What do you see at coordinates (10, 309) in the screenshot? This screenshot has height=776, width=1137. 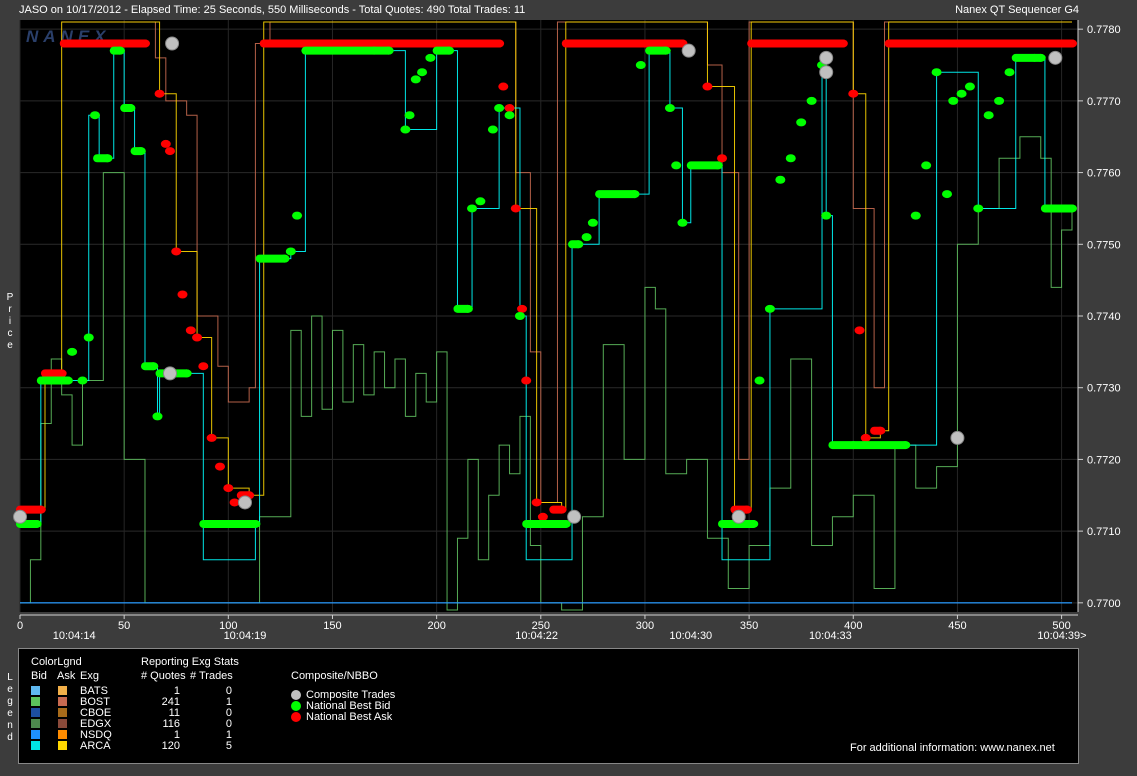 I see `price-label-char: r` at bounding box center [10, 309].